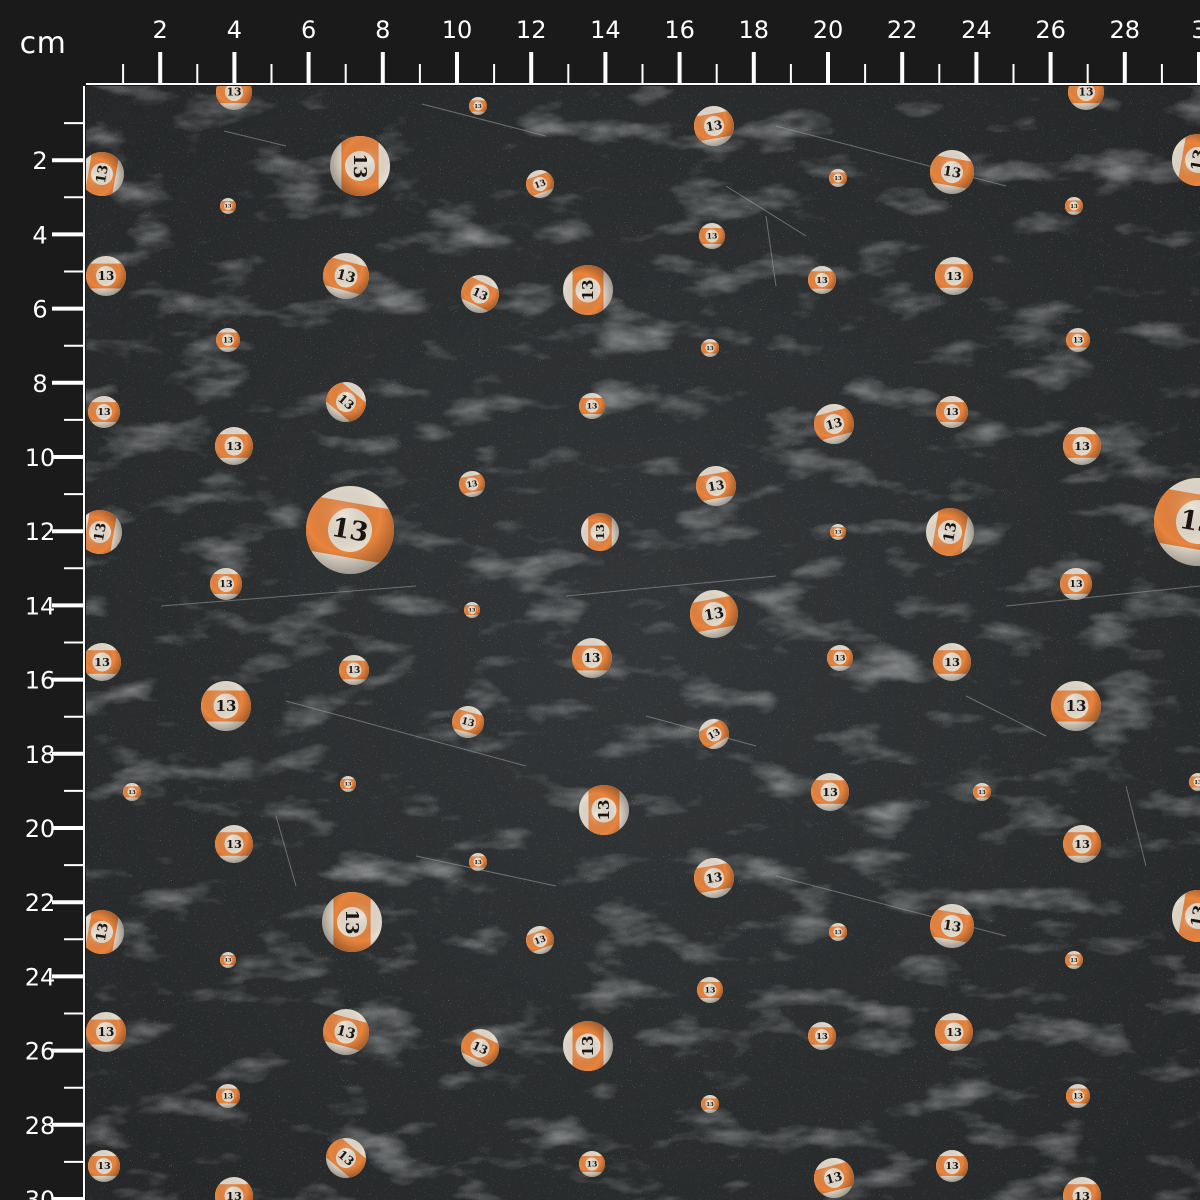  Describe the element at coordinates (40, 532) in the screenshot. I see `ruler-left-label: 12` at that location.